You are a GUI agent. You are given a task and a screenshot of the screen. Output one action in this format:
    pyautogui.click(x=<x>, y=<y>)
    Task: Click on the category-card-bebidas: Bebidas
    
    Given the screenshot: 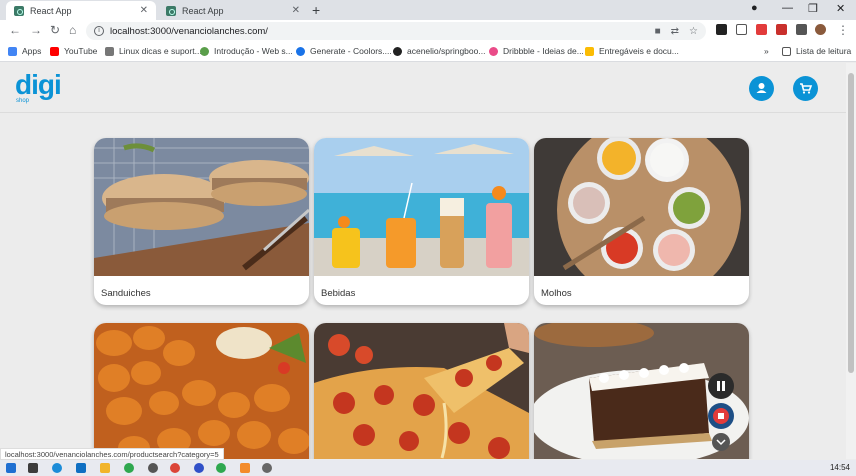 What is the action you would take?
    pyautogui.click(x=421, y=221)
    